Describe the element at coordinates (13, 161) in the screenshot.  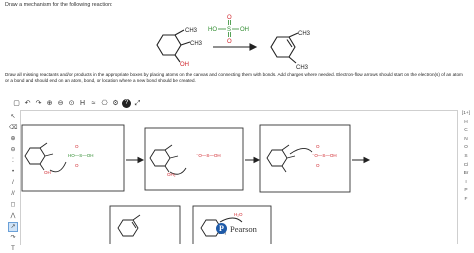
I see `lone-pair-icon: ⁚` at that location.